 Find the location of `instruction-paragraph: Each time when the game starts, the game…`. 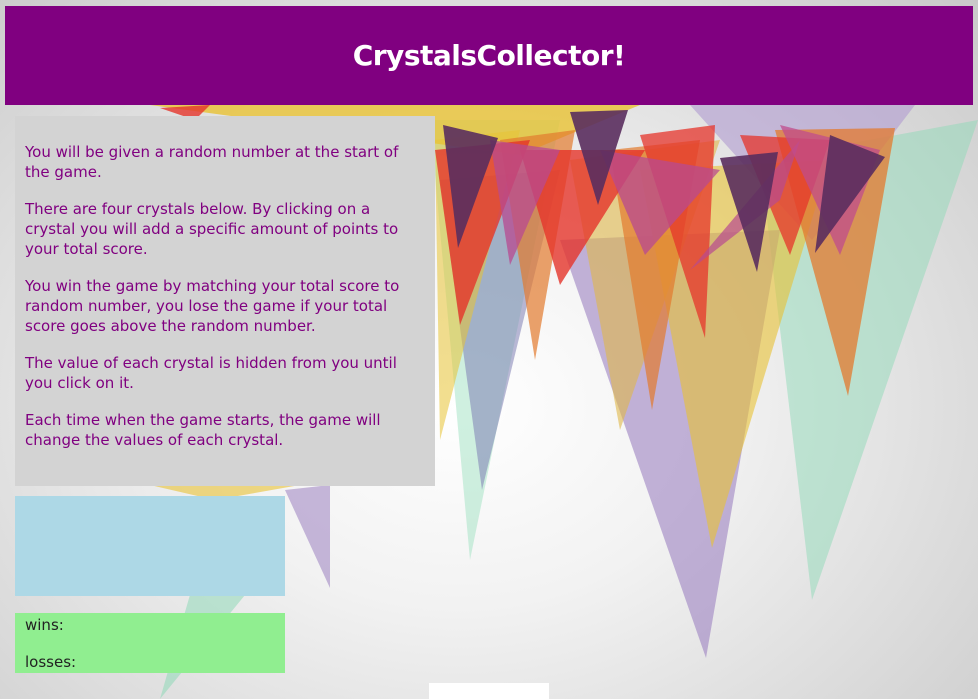

instruction-paragraph: Each time when the game starts, the game… is located at coordinates (203, 430).